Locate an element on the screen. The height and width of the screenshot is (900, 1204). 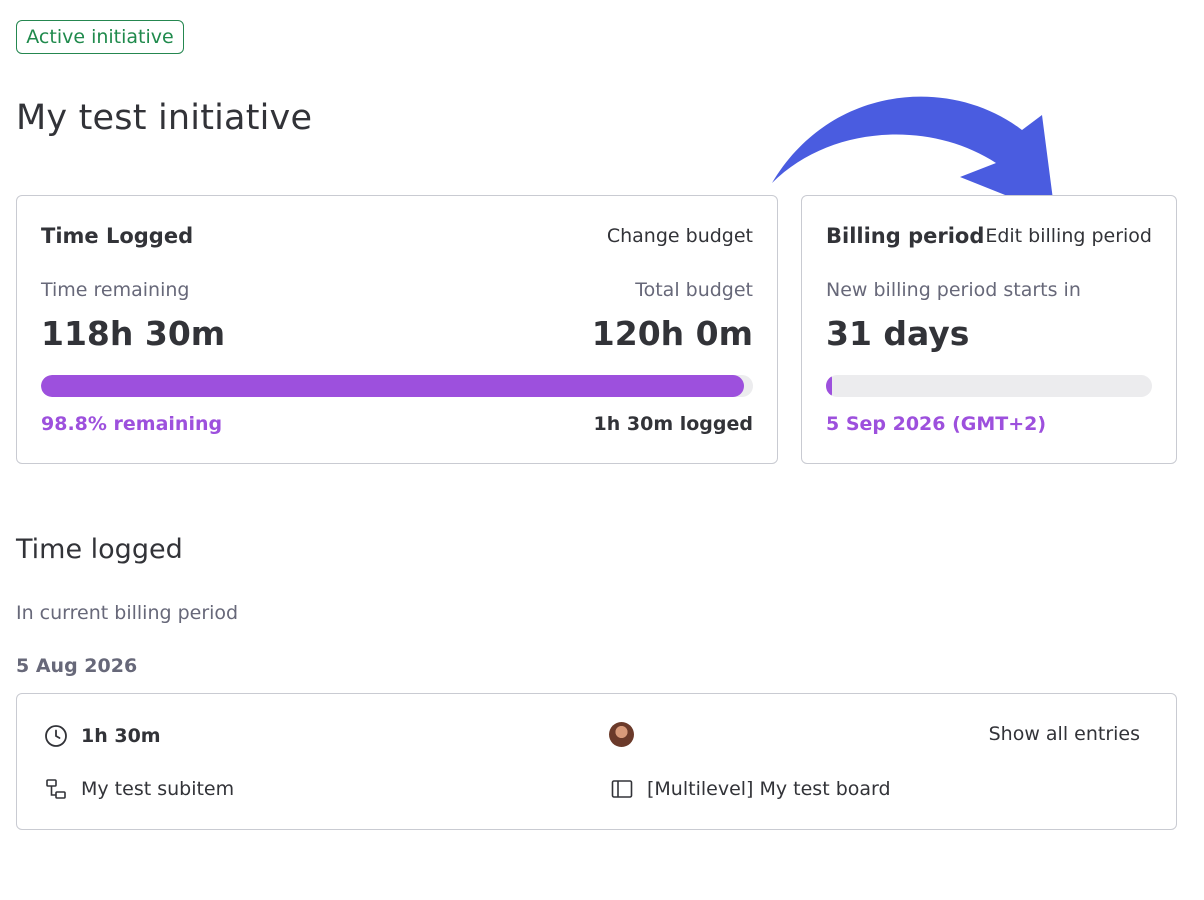
show-all-entries-text: Show all entries is located at coordinates (1064, 734).